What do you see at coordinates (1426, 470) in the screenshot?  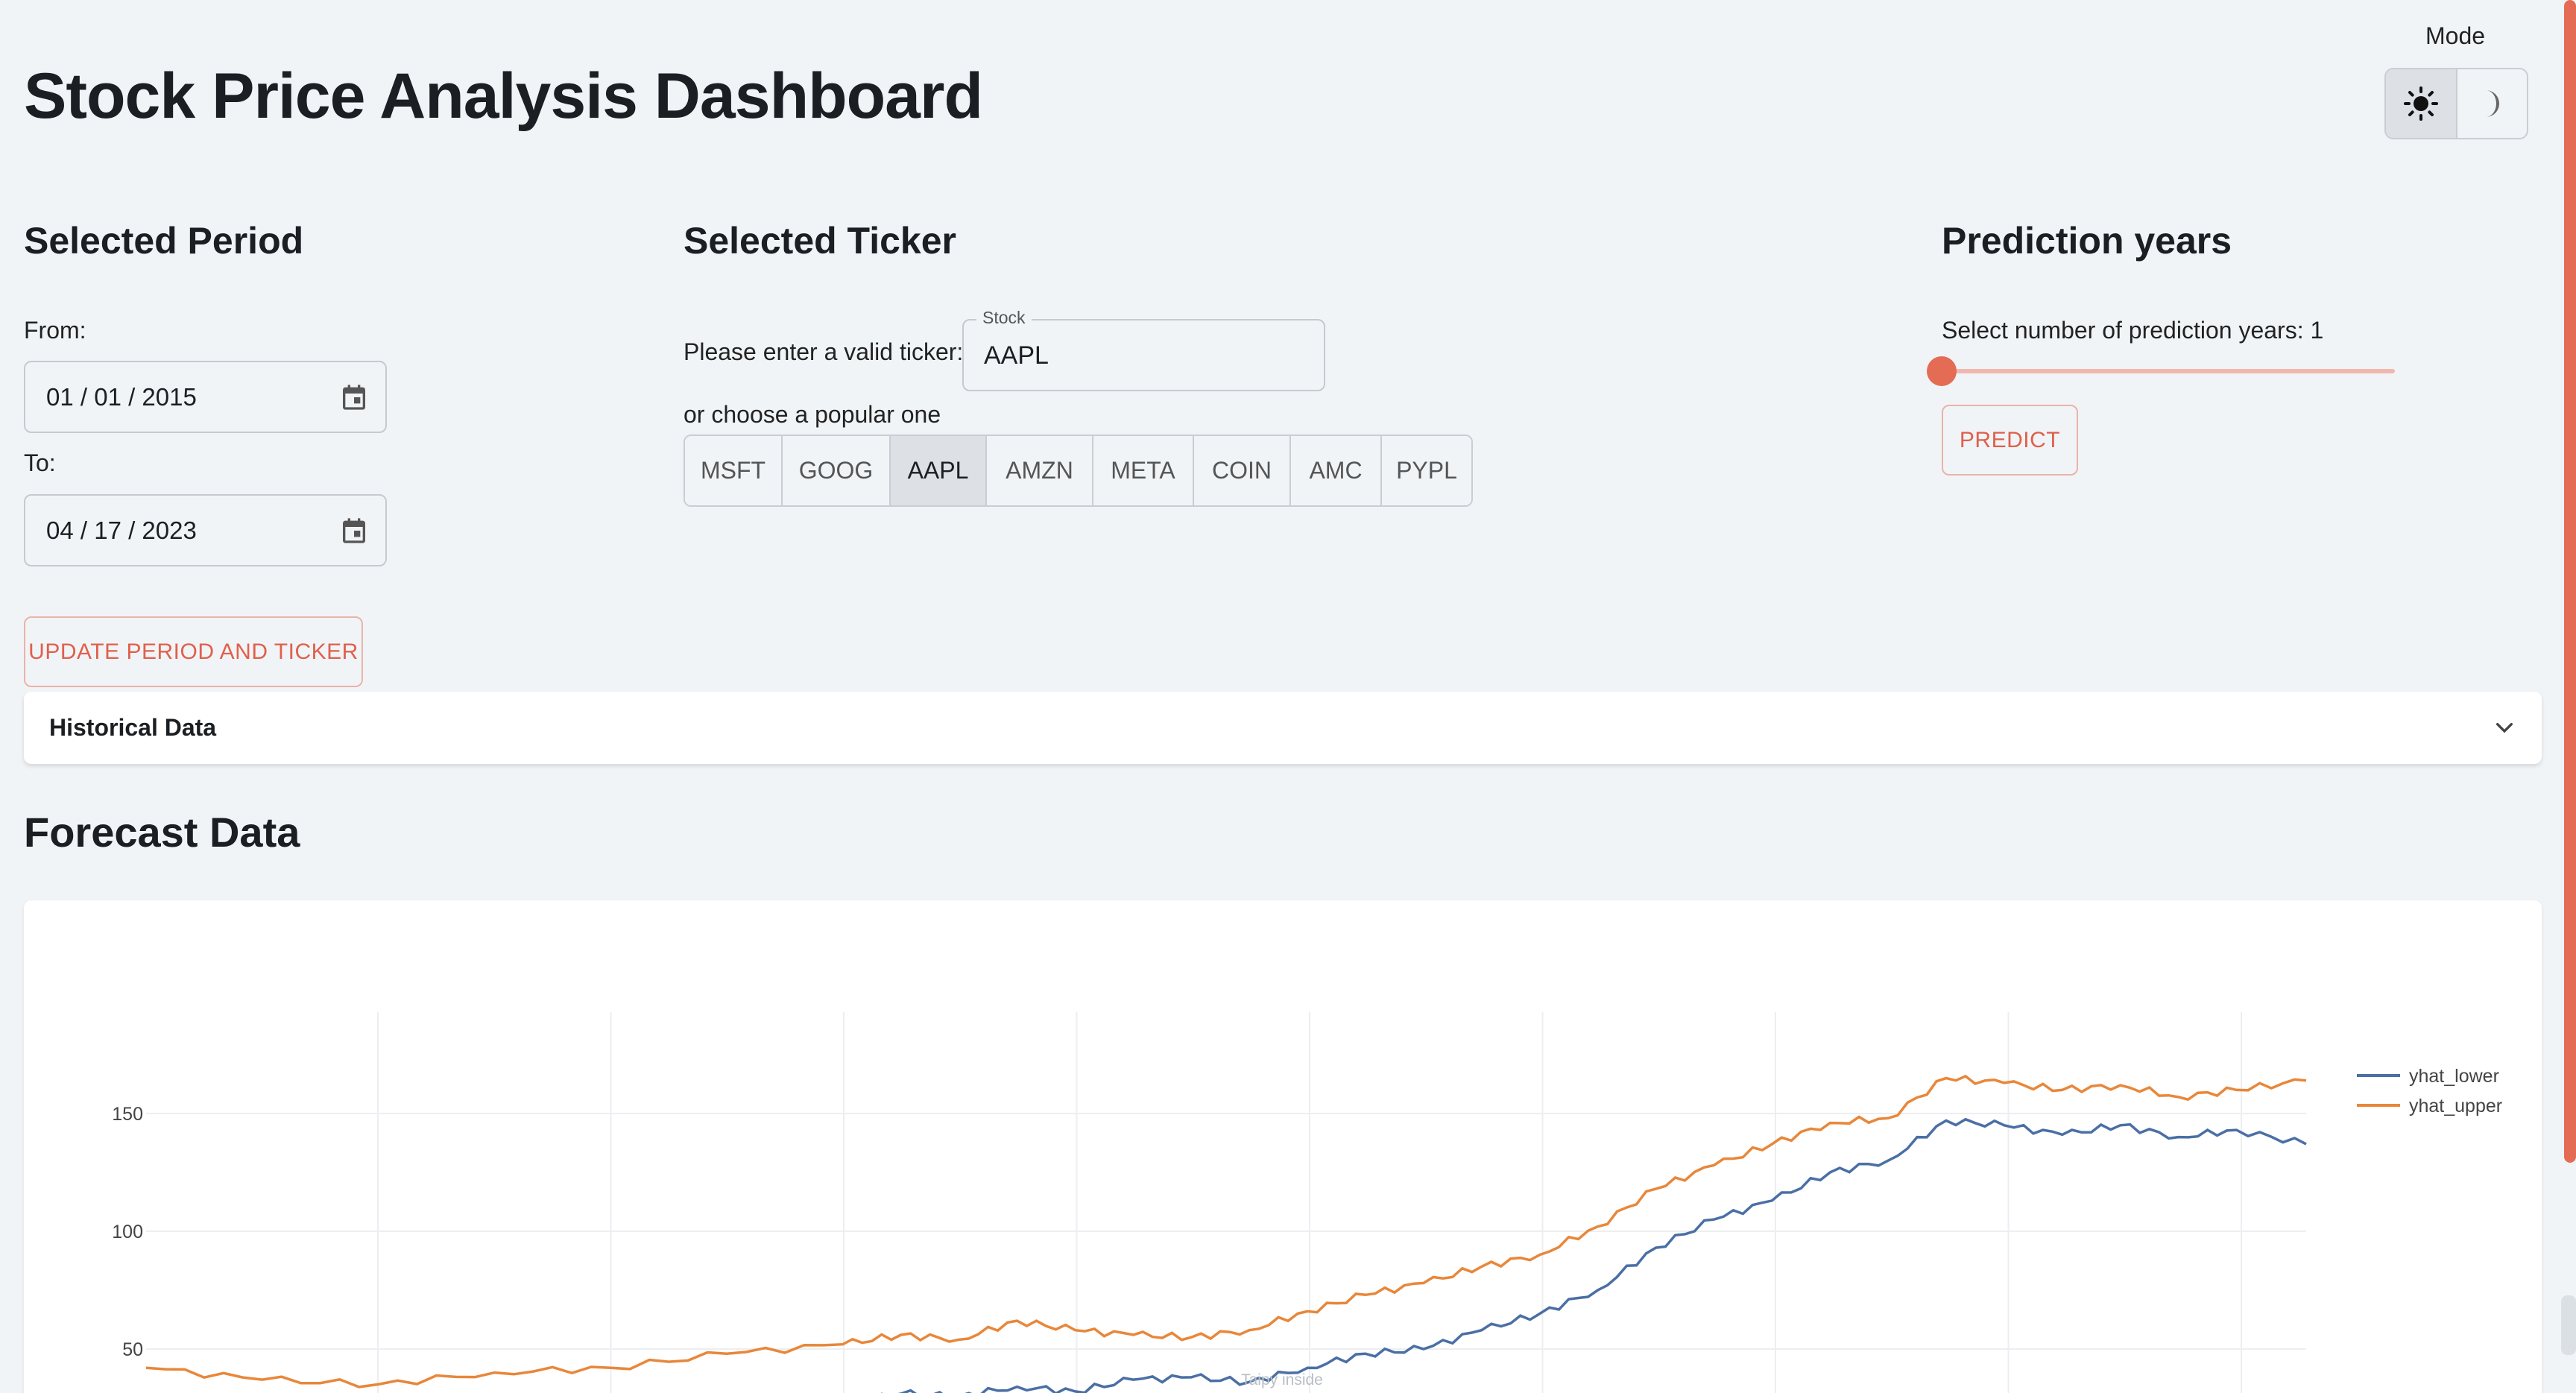 I see `ticker-option-pypl: PYPL` at bounding box center [1426, 470].